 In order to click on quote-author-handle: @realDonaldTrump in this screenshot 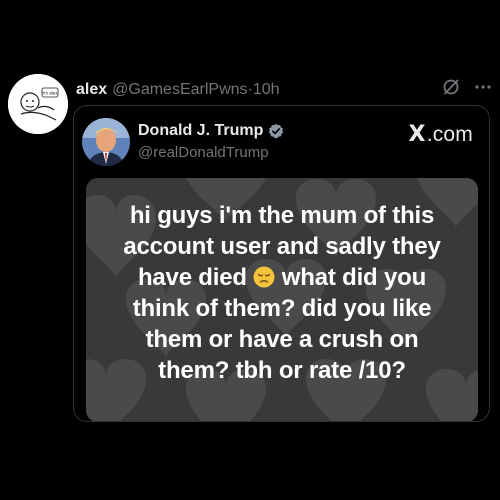, I will do `click(203, 152)`.